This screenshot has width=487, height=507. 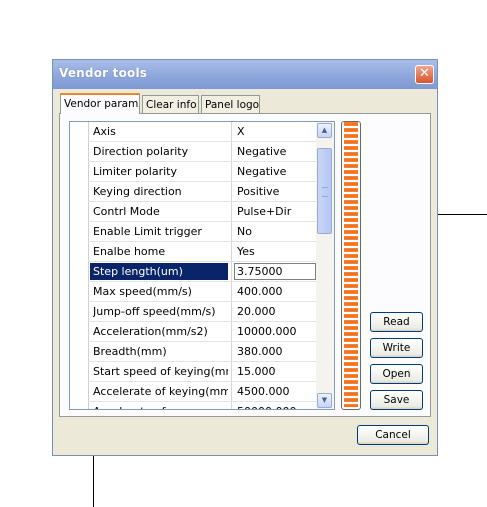 I want to click on param-value: Pulse+Dir, so click(x=264, y=211).